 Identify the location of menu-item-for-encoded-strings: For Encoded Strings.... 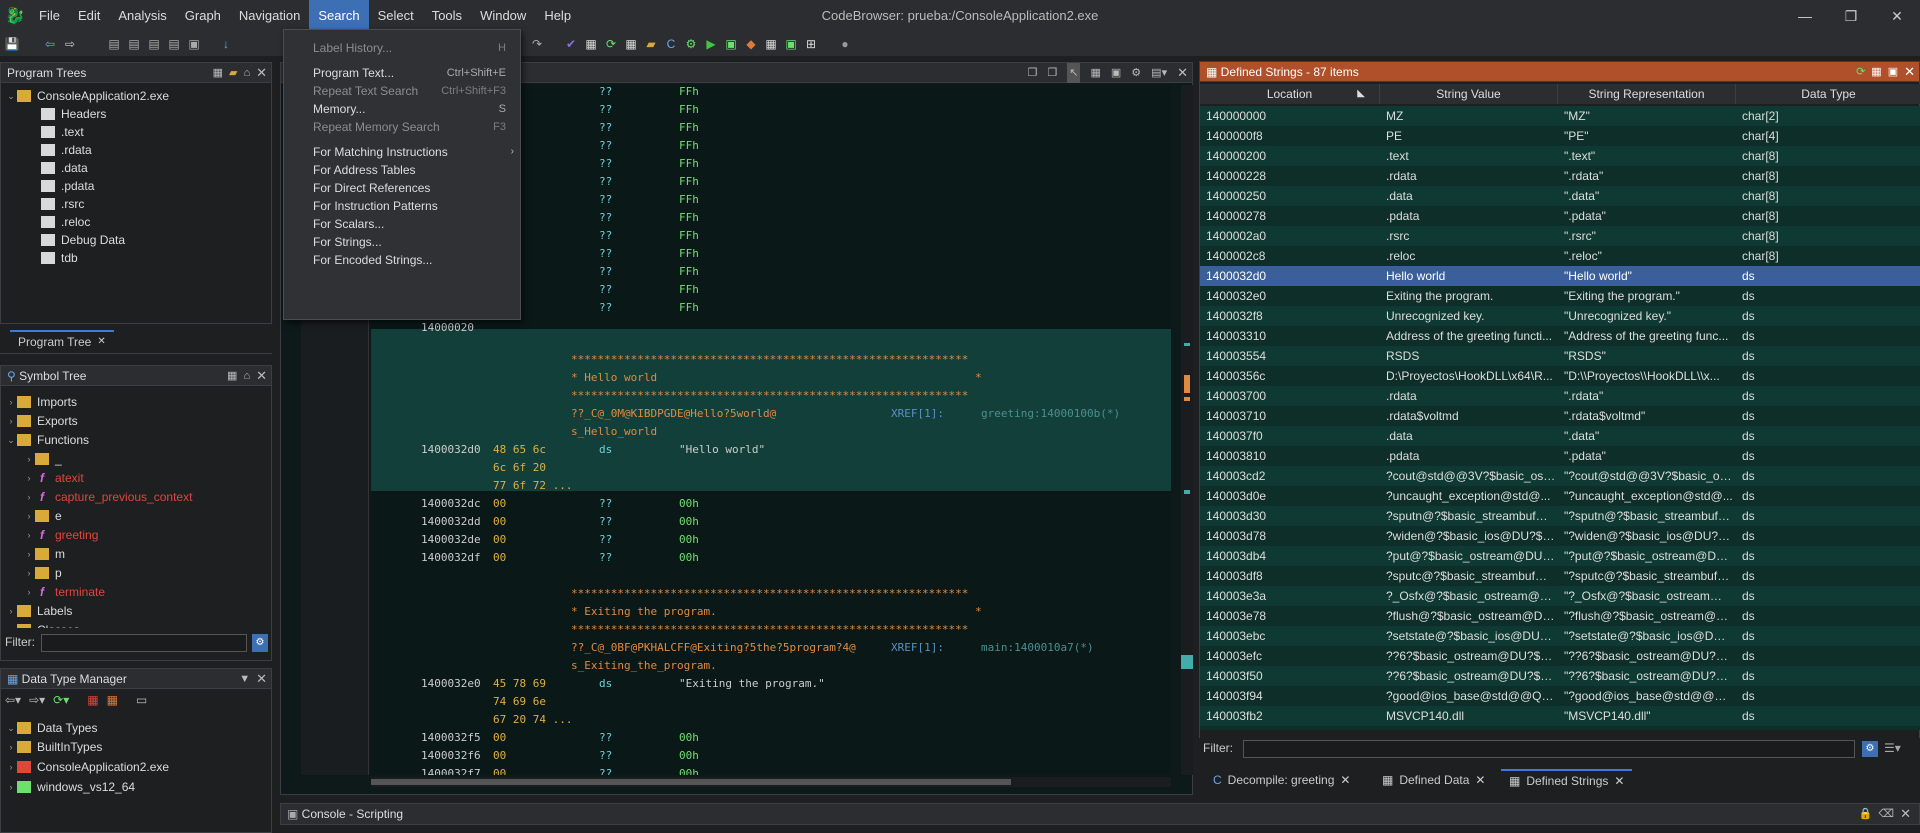
(402, 260).